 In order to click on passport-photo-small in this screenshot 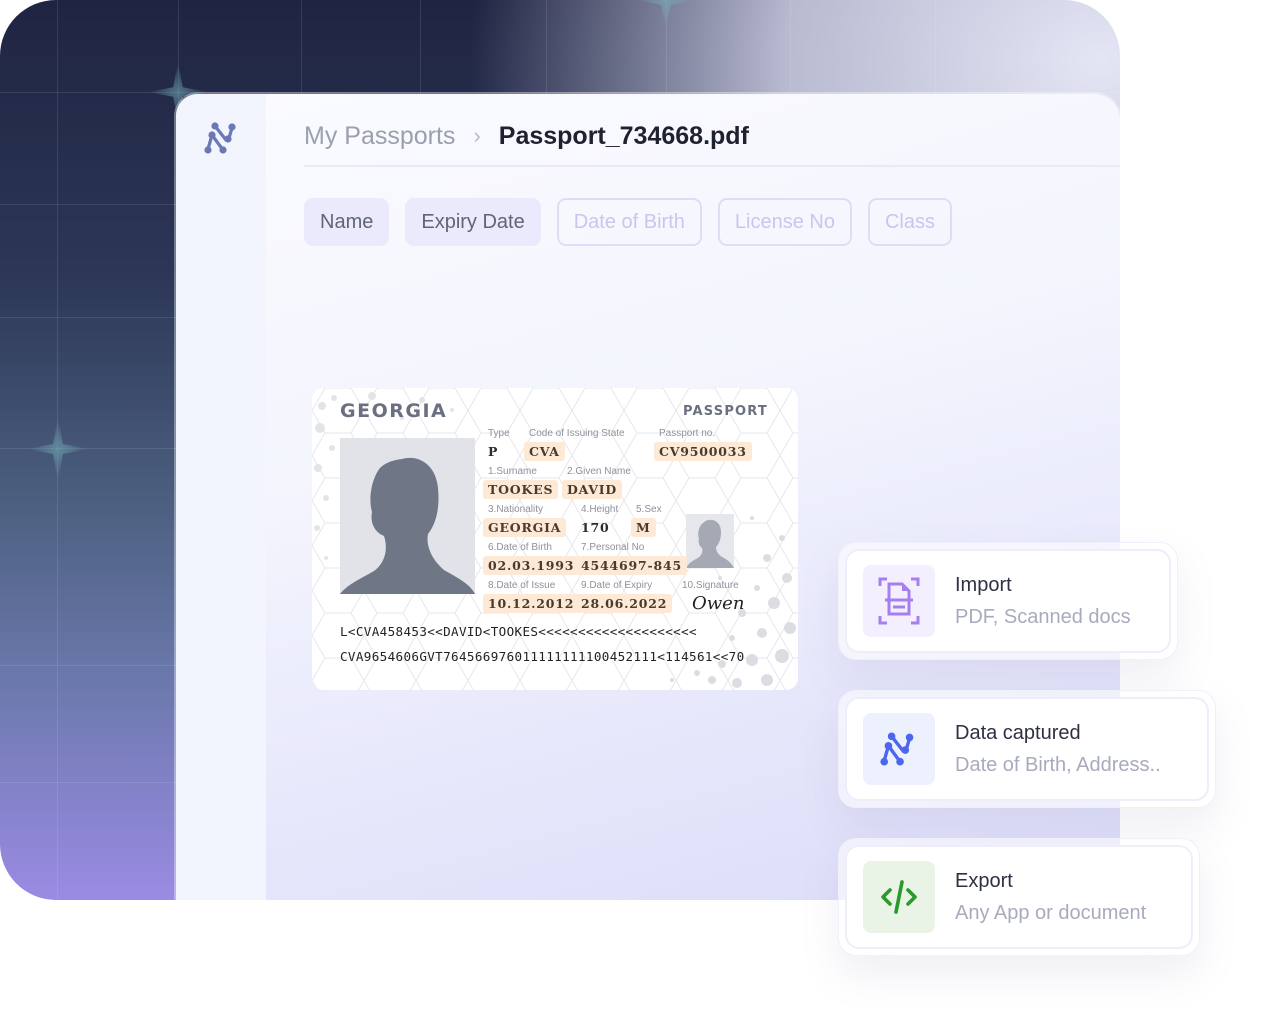, I will do `click(710, 541)`.